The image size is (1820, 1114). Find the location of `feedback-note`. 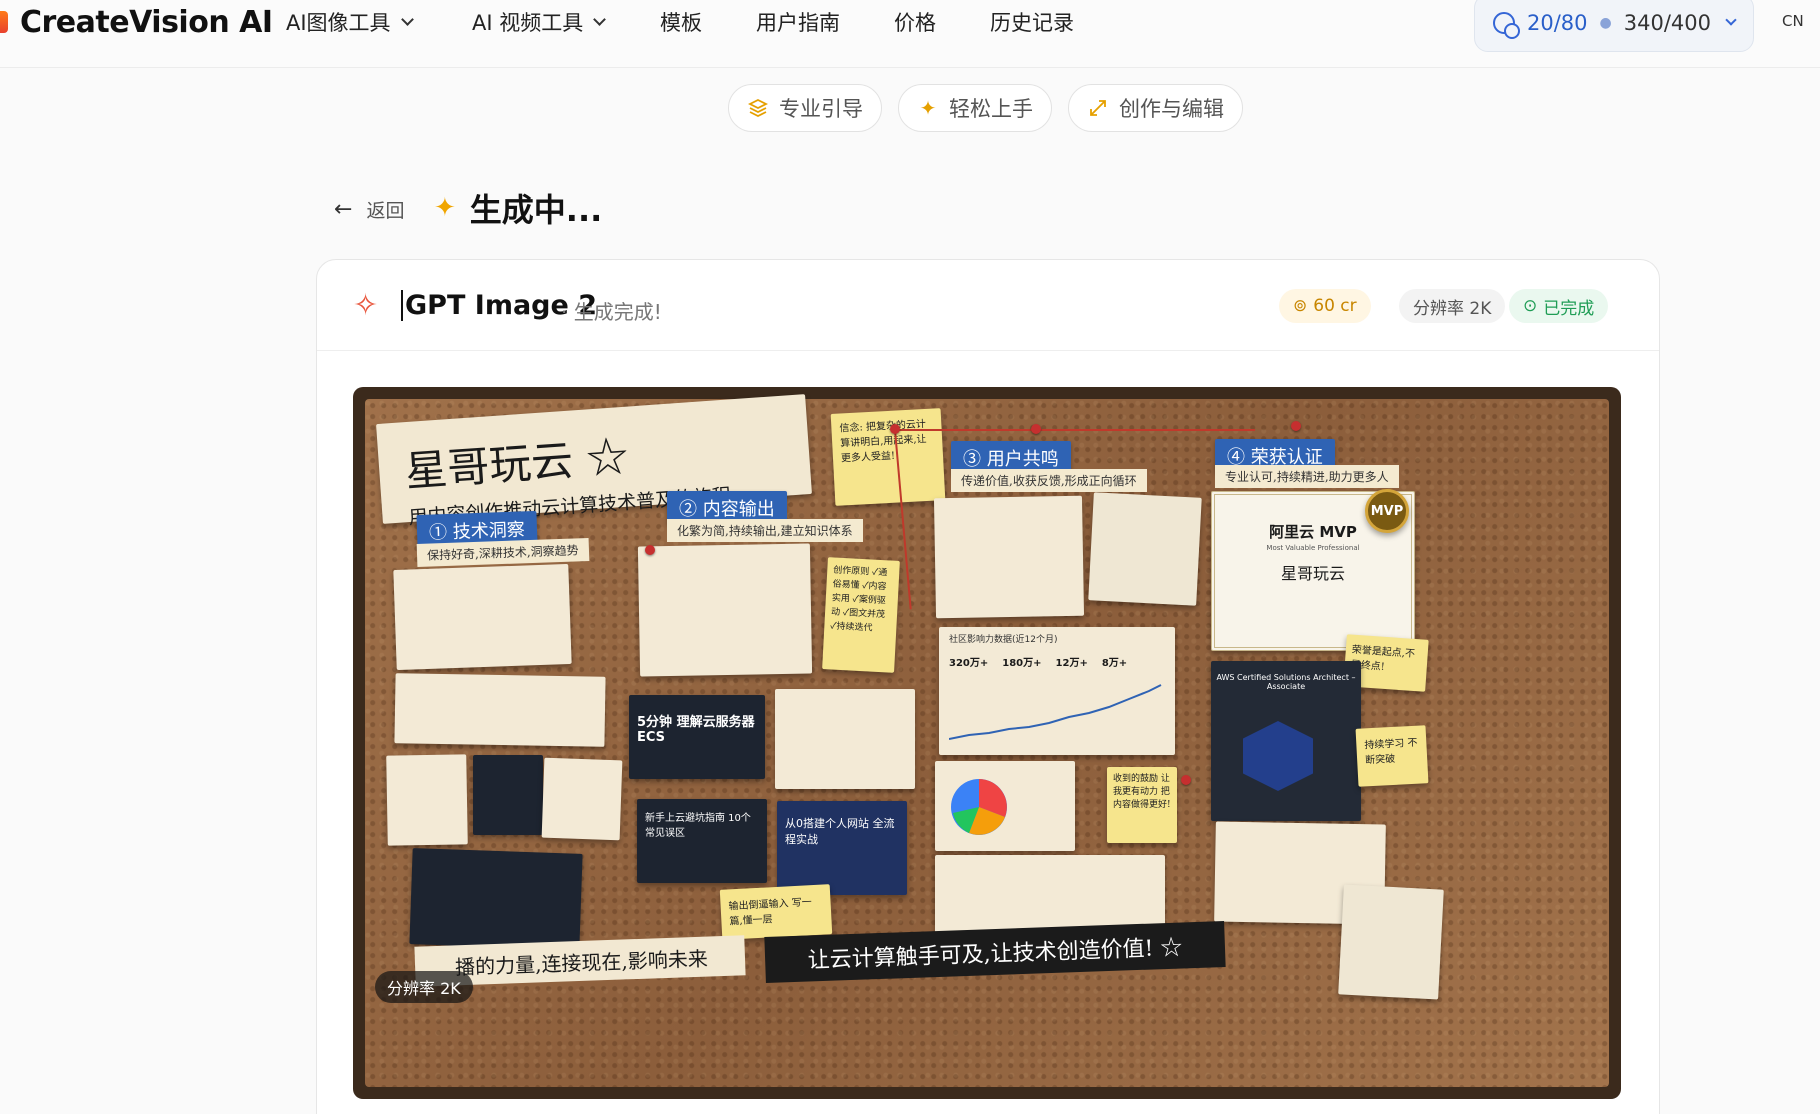

feedback-note is located at coordinates (1009, 557).